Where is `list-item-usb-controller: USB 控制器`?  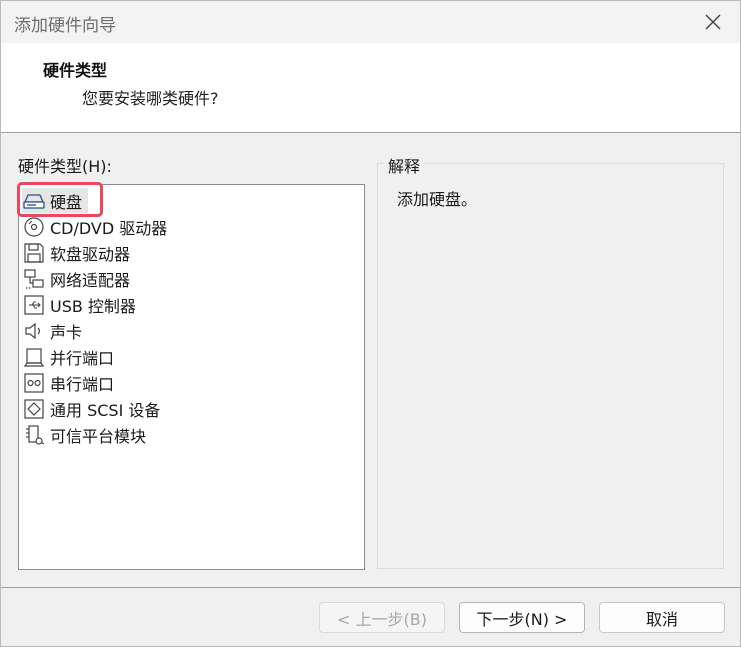
list-item-usb-controller: USB 控制器 is located at coordinates (79, 304).